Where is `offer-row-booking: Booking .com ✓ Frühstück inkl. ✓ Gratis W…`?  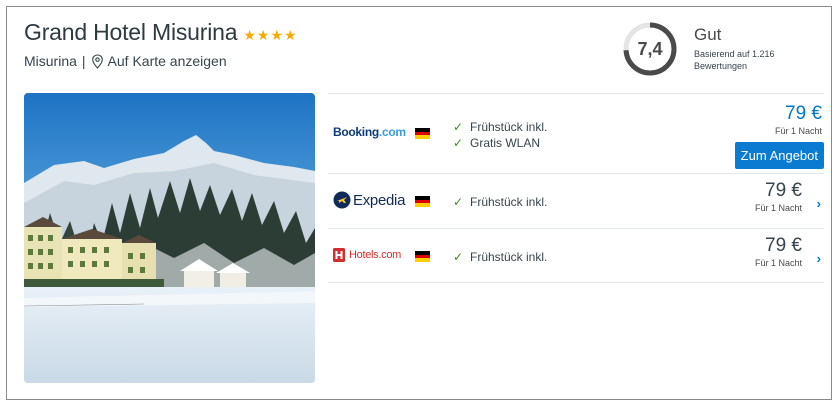
offer-row-booking: Booking .com ✓ Frühstück inkl. ✓ Gratis W… is located at coordinates (576, 133).